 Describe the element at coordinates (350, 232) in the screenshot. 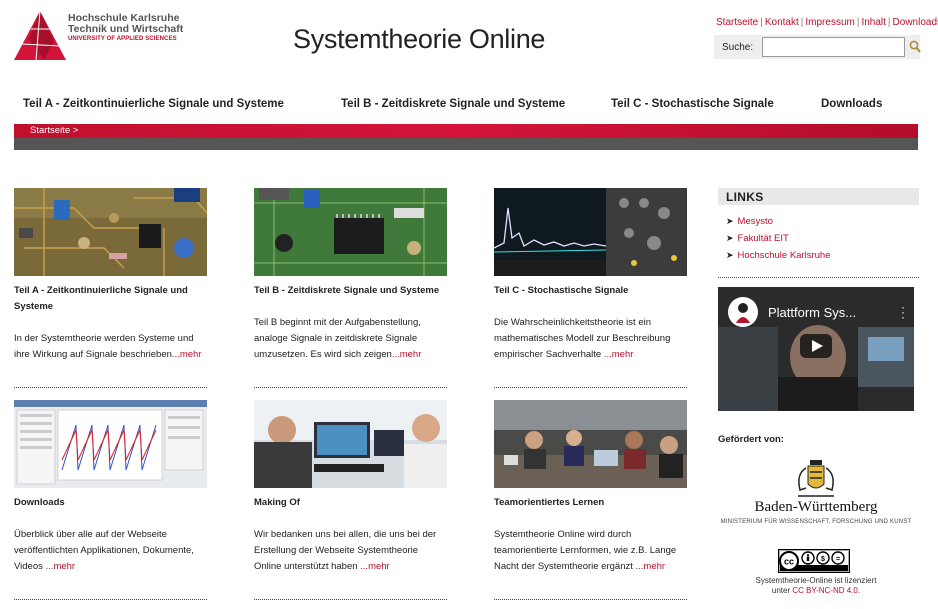

I see `microchip-image` at that location.